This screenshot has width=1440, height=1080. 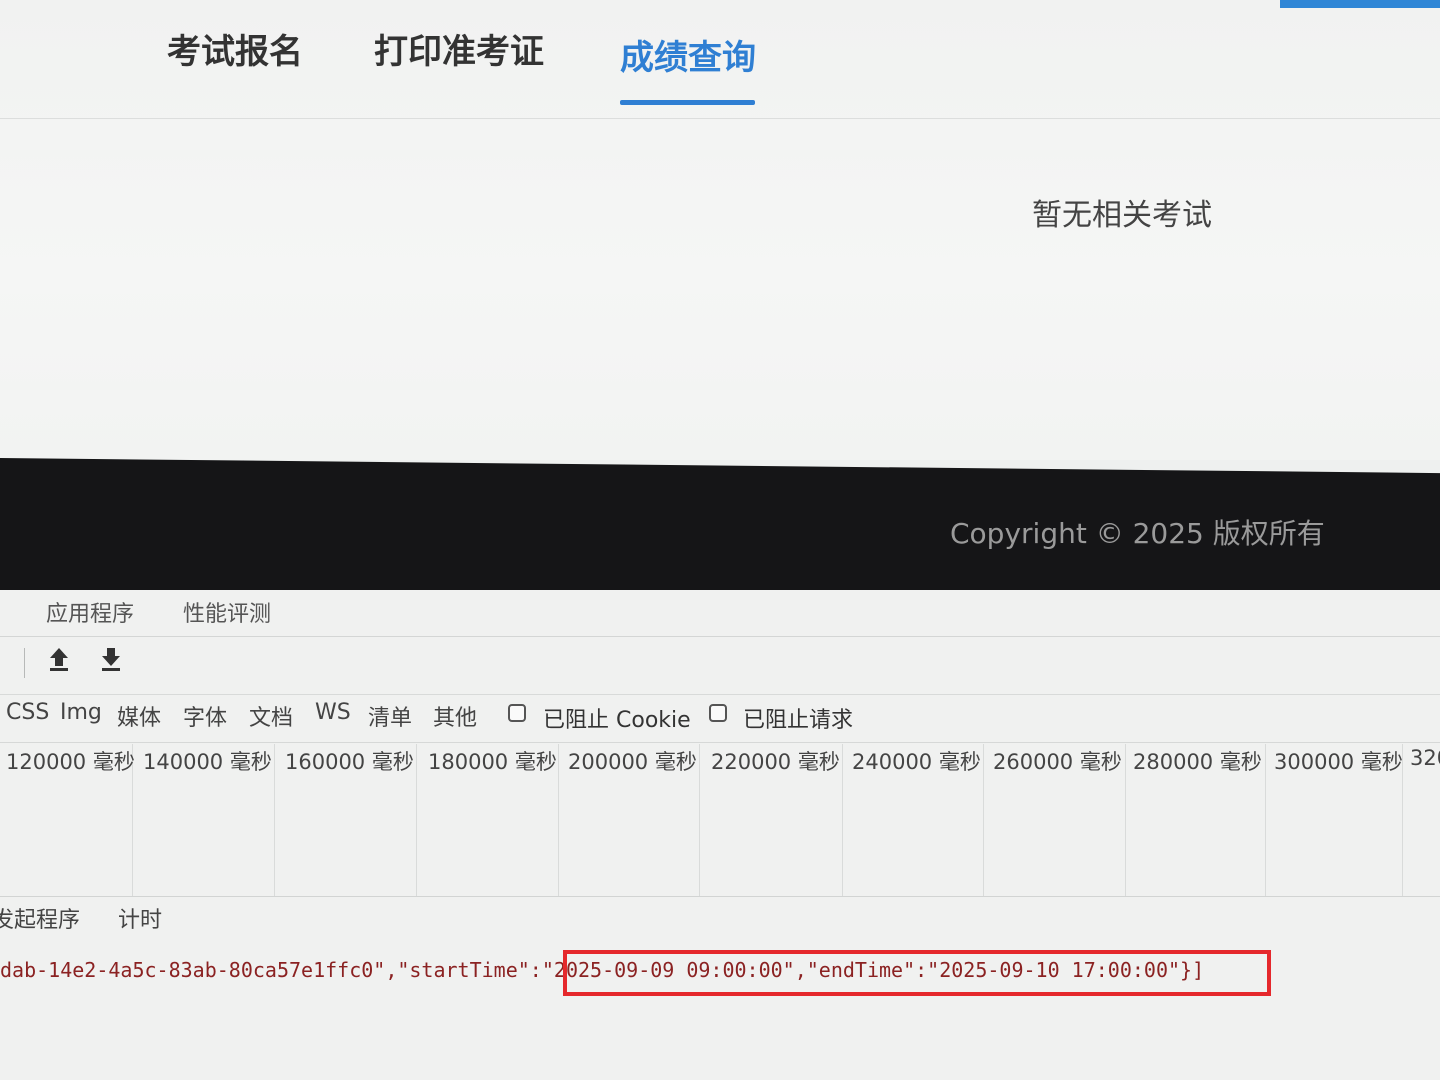 I want to click on filter-manifest: 清单, so click(x=390, y=716).